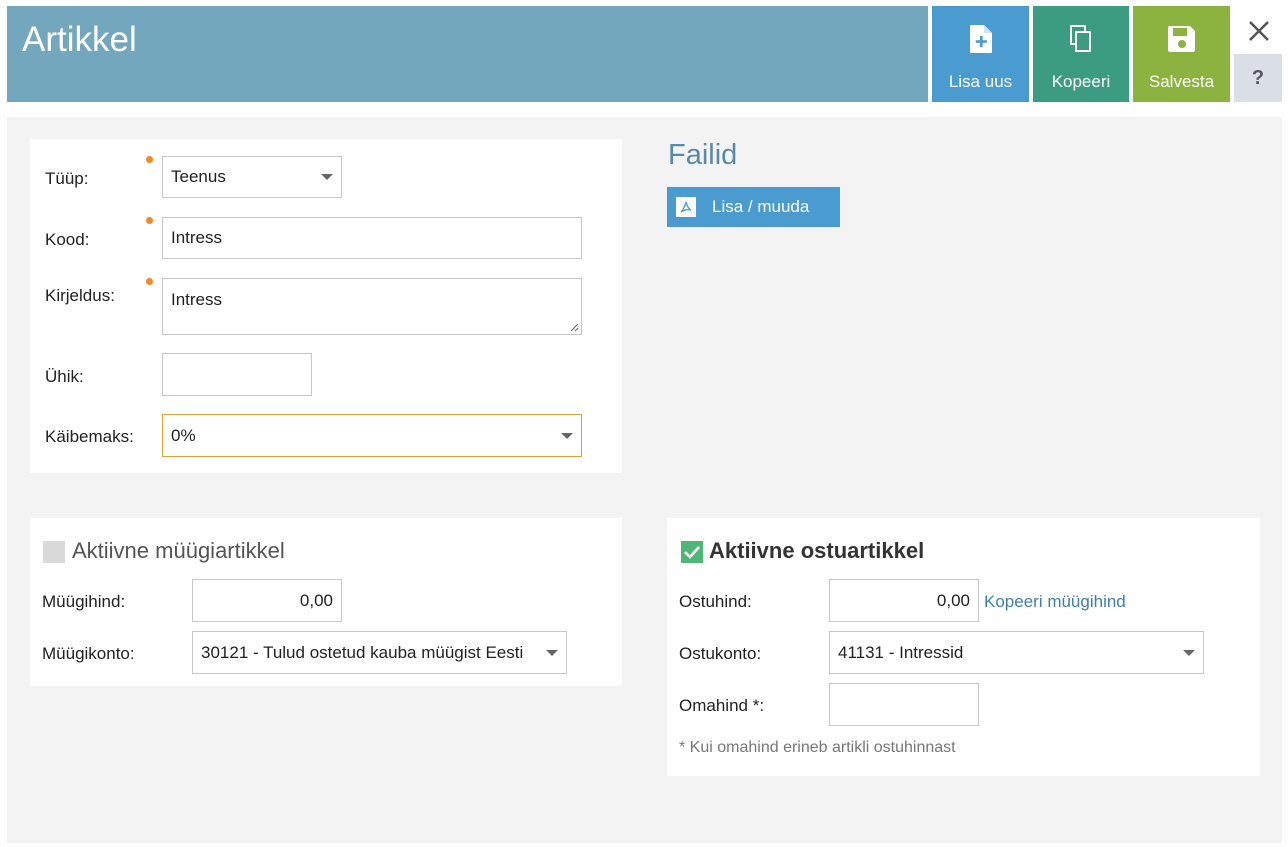  Describe the element at coordinates (372, 435) in the screenshot. I see `vat-select: 0%` at that location.